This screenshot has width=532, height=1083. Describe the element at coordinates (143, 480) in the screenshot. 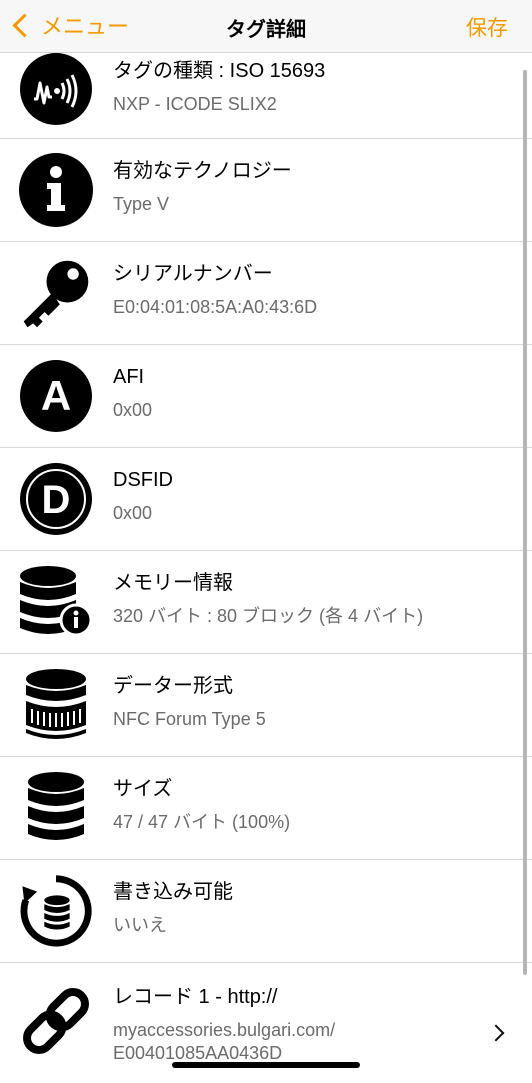

I see `row-title: DSFID` at that location.